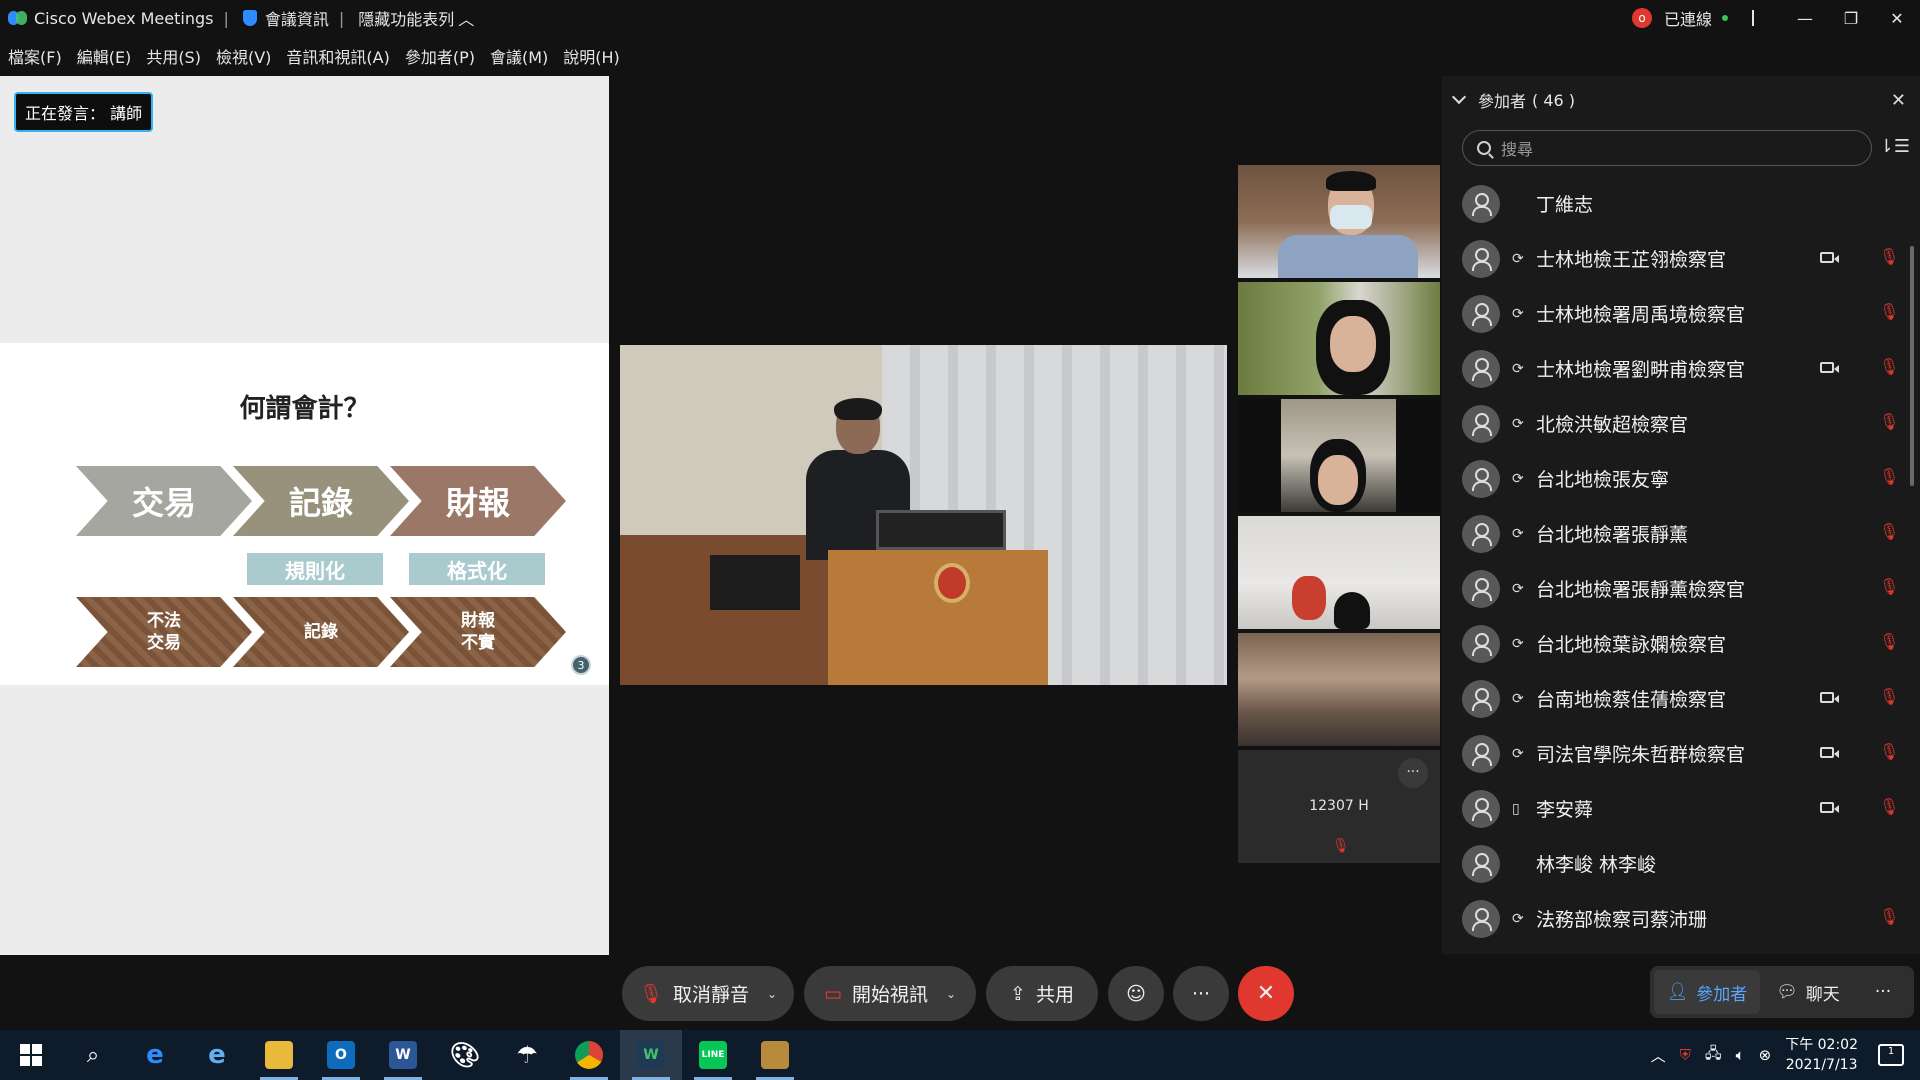 Image resolution: width=1920 pixels, height=1080 pixels. I want to click on taskbar-webex: W, so click(651, 1055).